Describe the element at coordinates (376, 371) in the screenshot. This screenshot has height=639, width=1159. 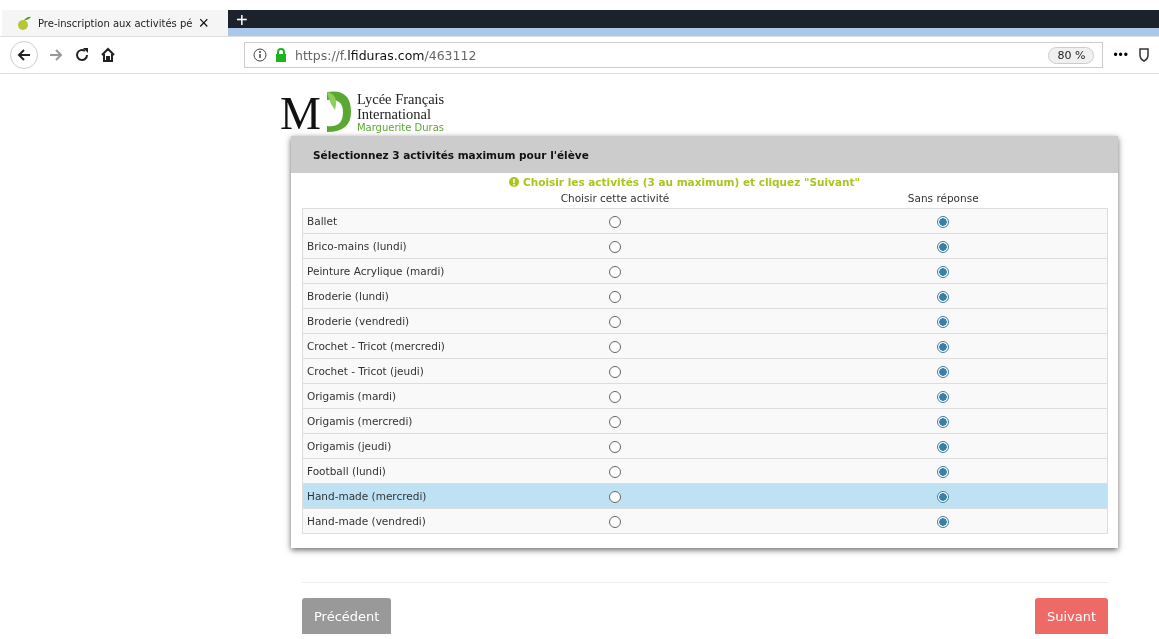
I see `activity-label: Crochet - Tricot (jeudi)` at that location.